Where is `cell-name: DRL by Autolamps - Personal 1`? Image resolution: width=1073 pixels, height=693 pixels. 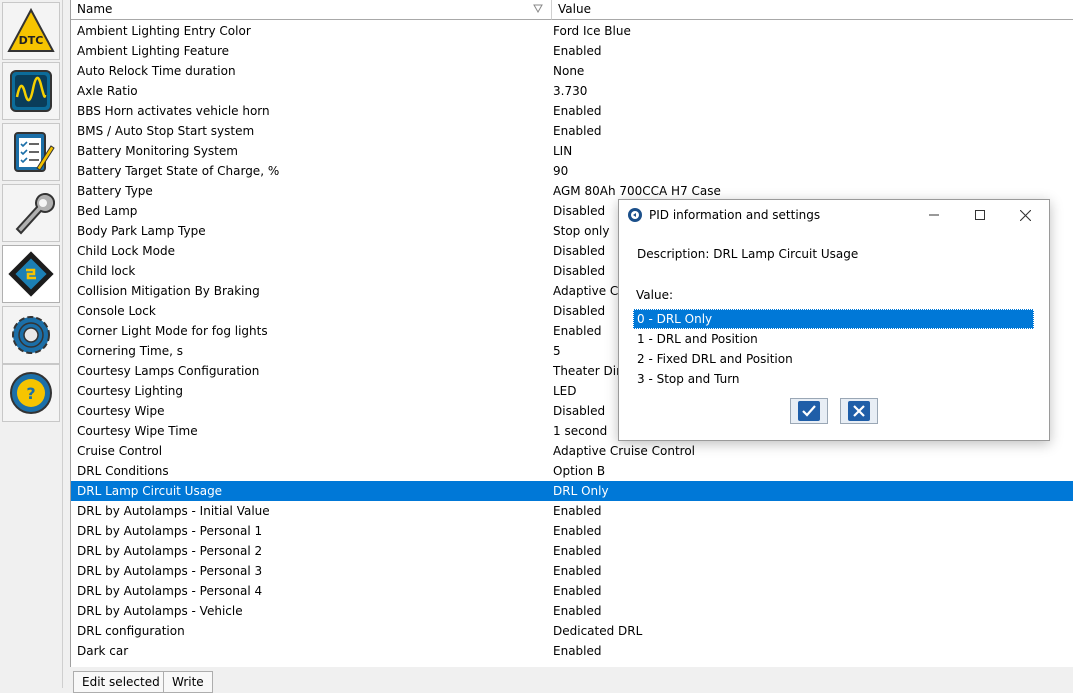 cell-name: DRL by Autolamps - Personal 1 is located at coordinates (170, 531).